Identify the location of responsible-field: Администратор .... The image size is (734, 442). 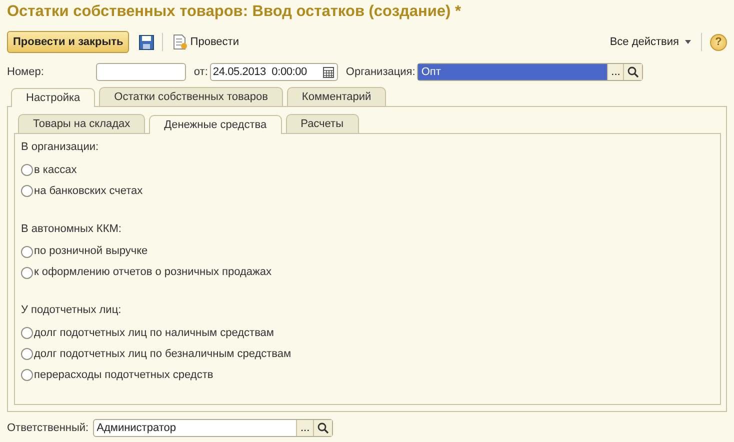
(212, 428).